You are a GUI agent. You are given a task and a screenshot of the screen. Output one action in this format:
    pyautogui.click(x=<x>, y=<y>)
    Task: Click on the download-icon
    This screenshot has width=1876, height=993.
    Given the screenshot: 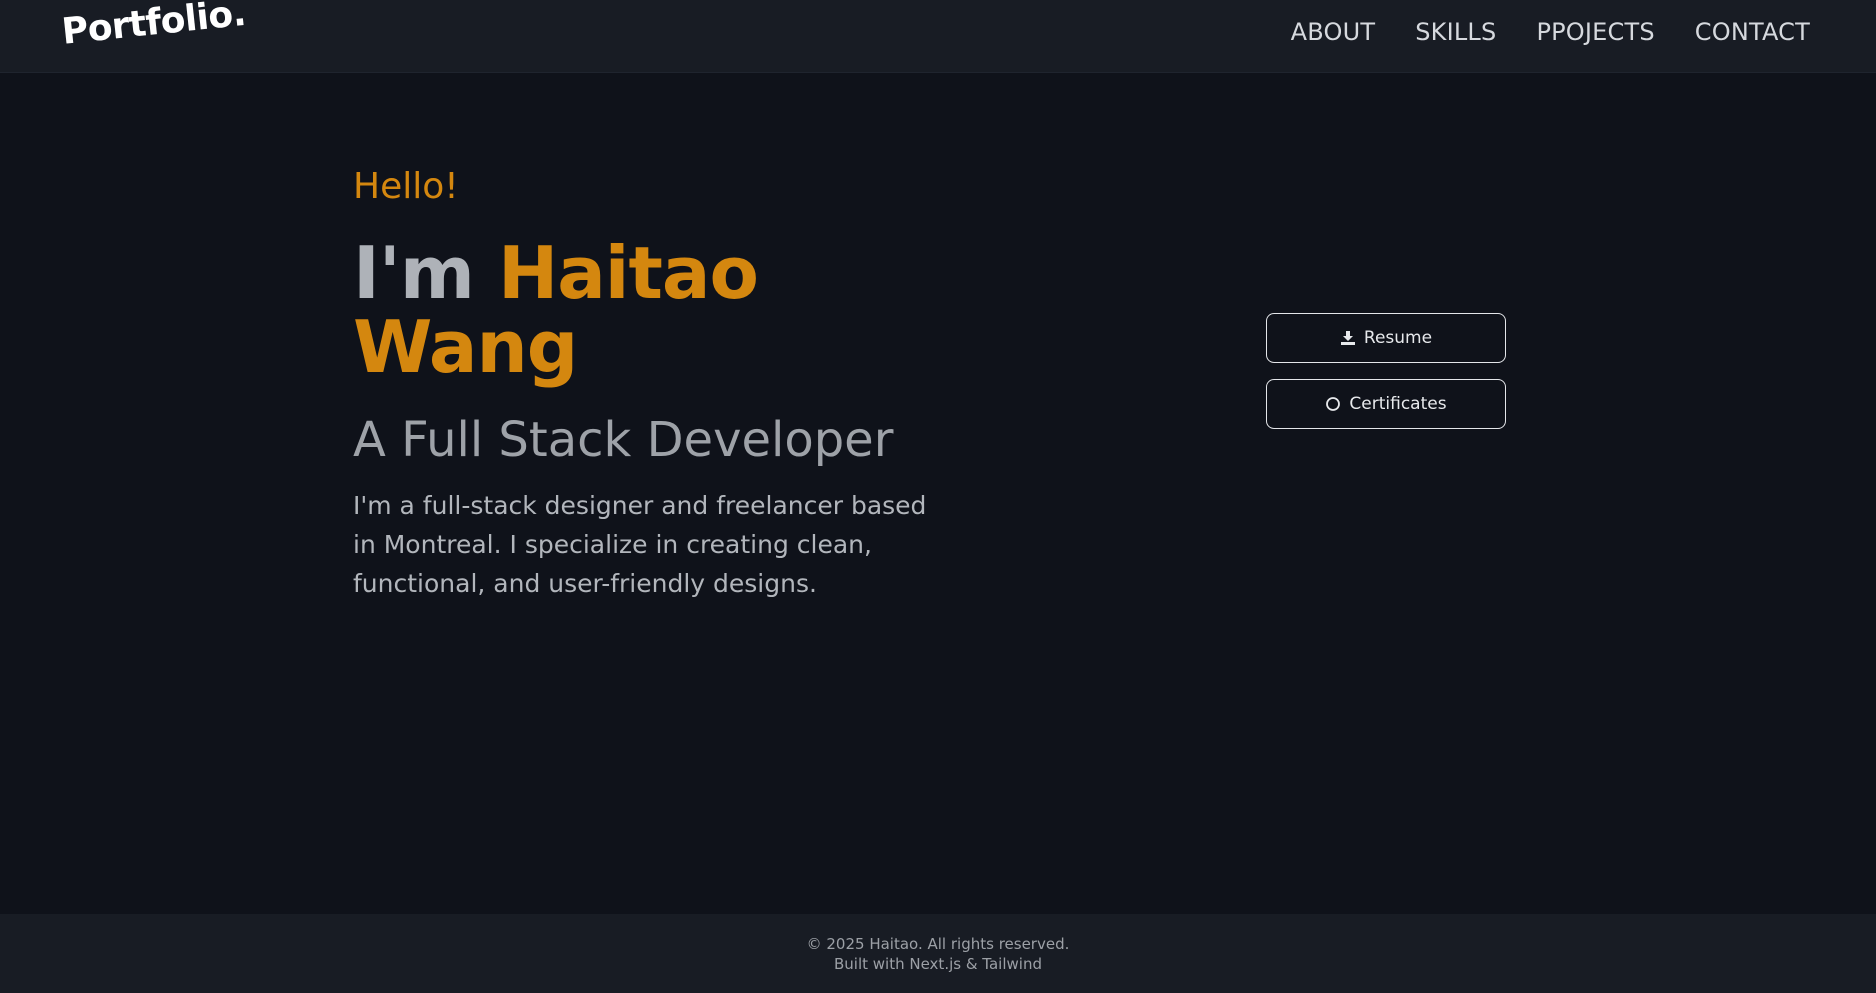 What is the action you would take?
    pyautogui.click(x=1348, y=338)
    